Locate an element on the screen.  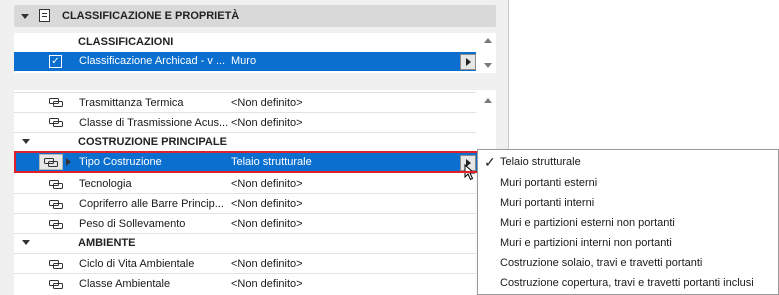
highlight-frame is located at coordinates (248, 162).